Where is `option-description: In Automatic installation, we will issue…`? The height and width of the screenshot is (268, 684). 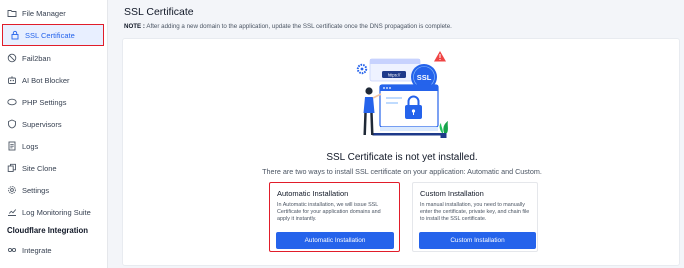 option-description: In Automatic installation, we will issue… is located at coordinates (329, 212).